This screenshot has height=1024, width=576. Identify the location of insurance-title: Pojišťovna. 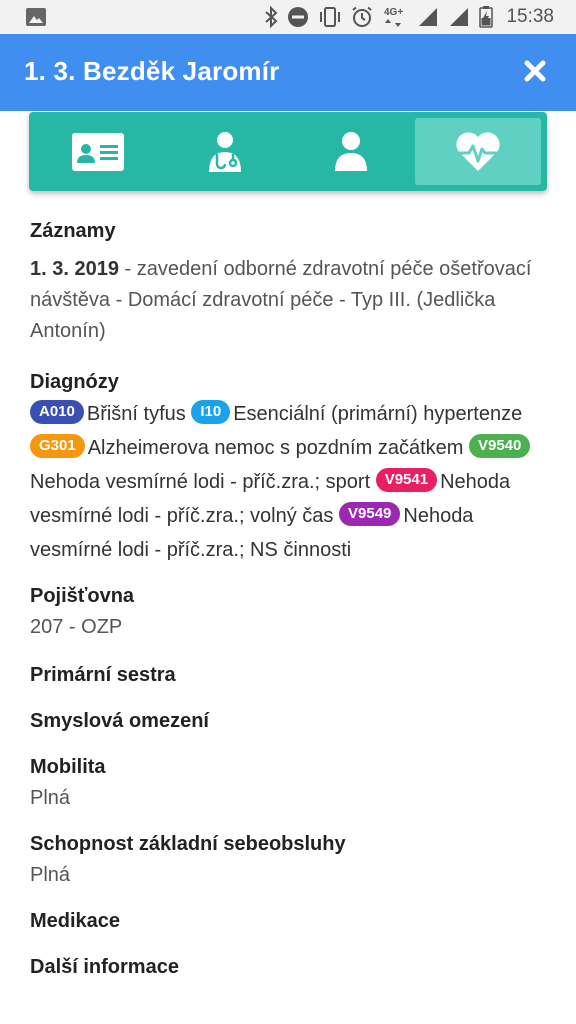
(82, 596).